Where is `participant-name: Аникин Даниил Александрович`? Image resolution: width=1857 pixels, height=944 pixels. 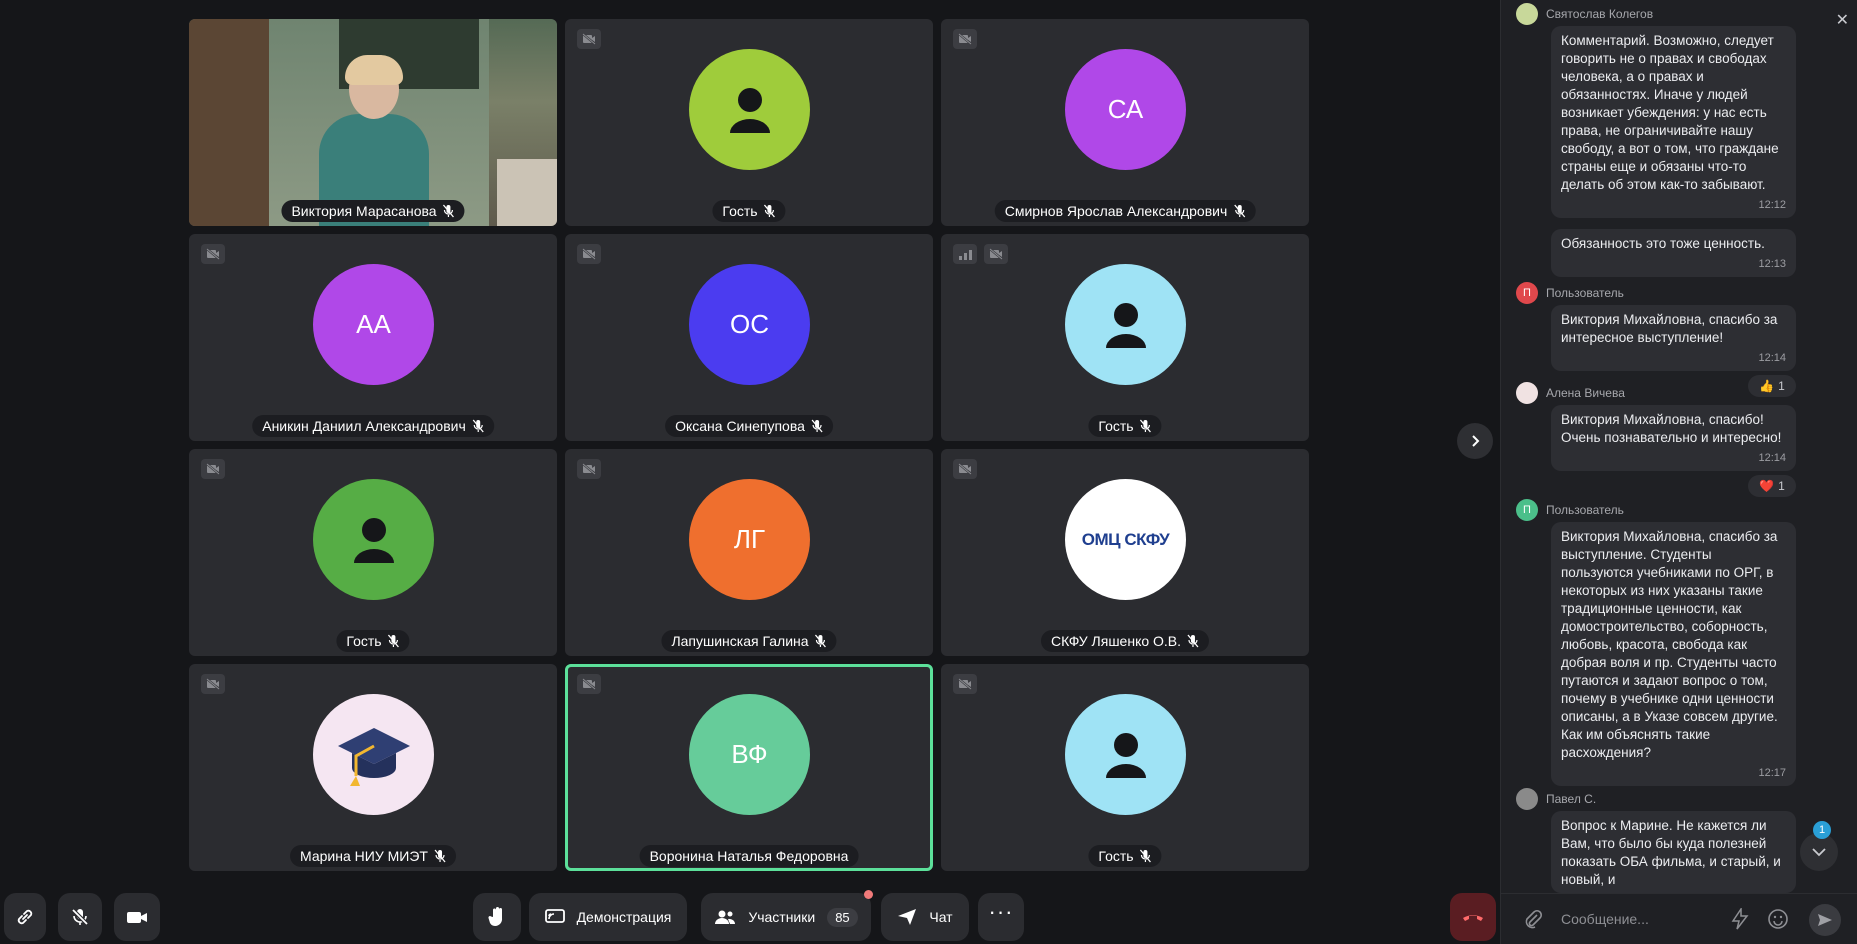
participant-name: Аникин Даниил Александрович is located at coordinates (364, 426).